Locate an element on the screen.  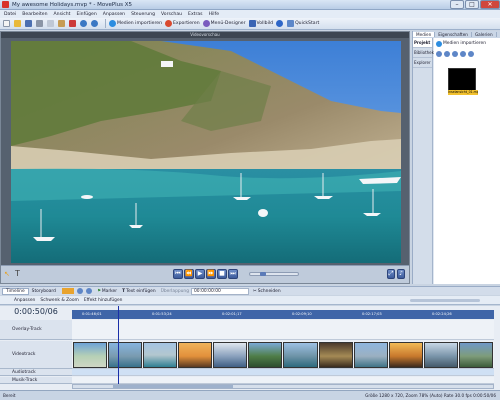
tab-timeline: Timeline is located at coordinates (15, 291).